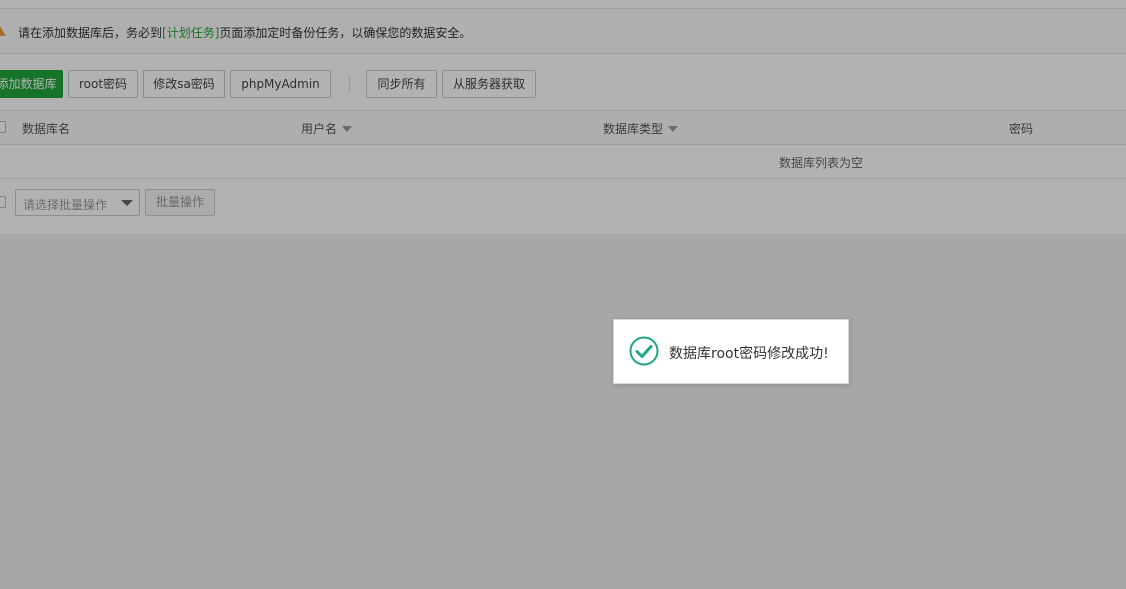 The height and width of the screenshot is (589, 1126). I want to click on success-toast: 数据库root密码修改成功!, so click(731, 351).